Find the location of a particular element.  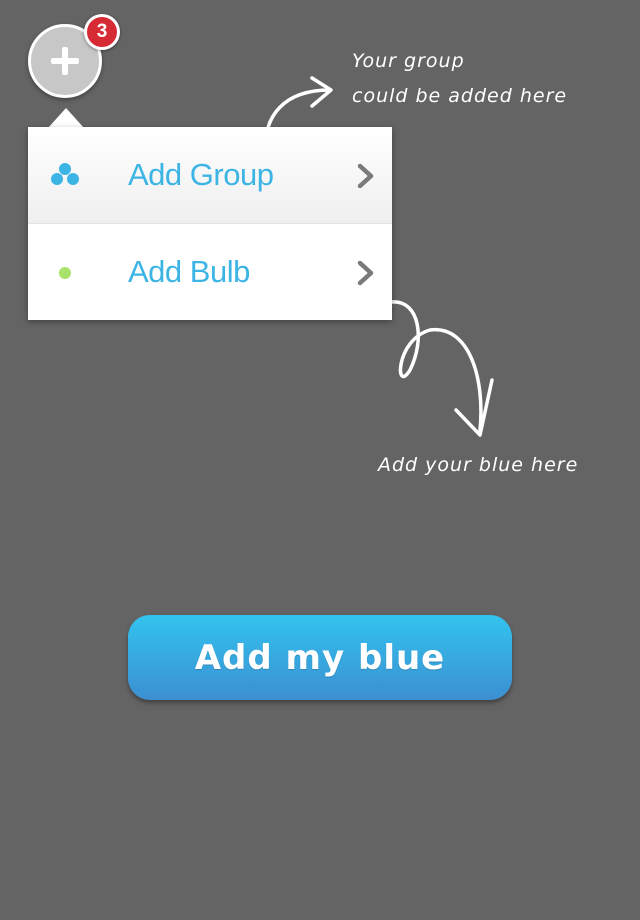

bulb-hint-note: Add your blue here is located at coordinates (478, 465).